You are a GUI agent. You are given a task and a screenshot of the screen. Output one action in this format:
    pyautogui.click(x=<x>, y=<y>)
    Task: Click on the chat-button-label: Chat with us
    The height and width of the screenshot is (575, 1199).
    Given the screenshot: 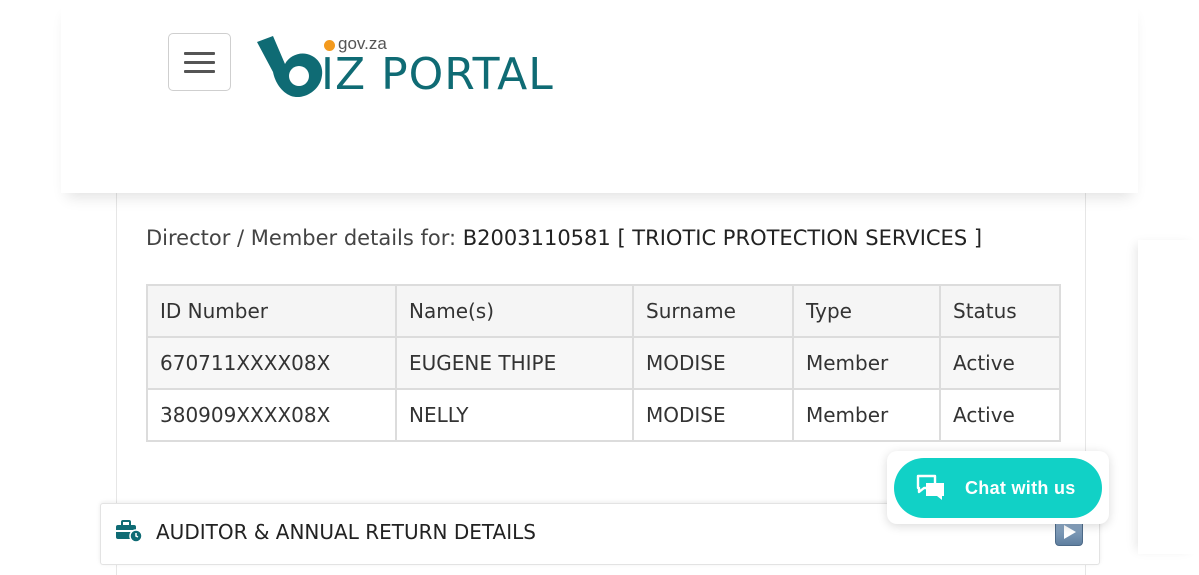 What is the action you would take?
    pyautogui.click(x=1020, y=488)
    